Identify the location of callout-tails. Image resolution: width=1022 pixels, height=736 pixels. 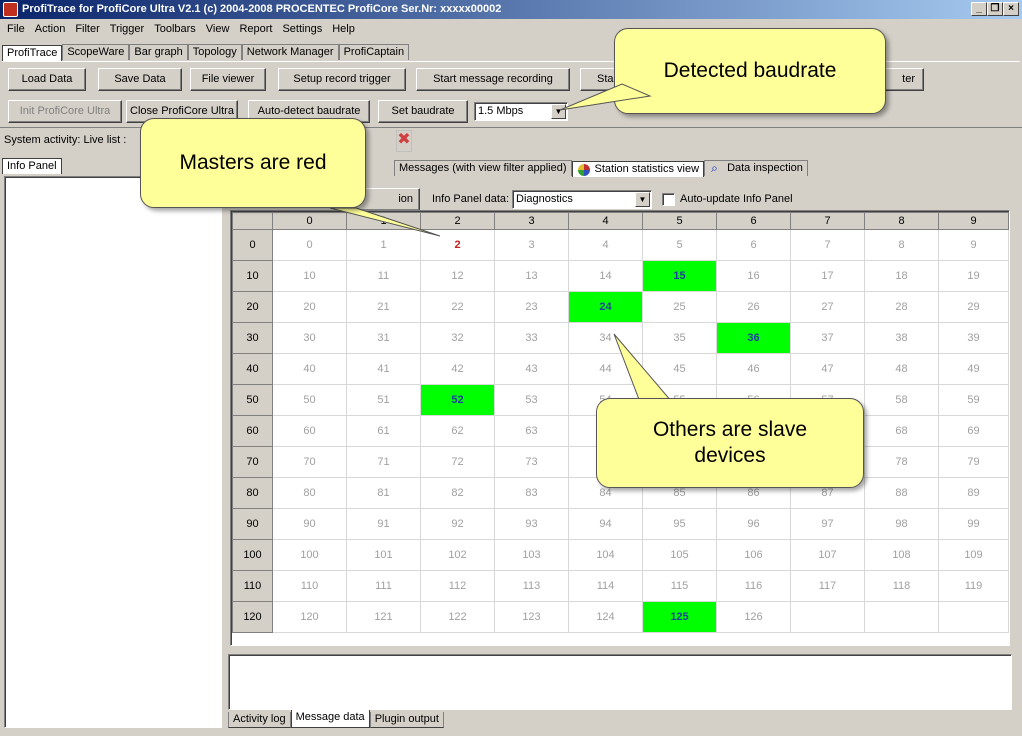
(501, 243).